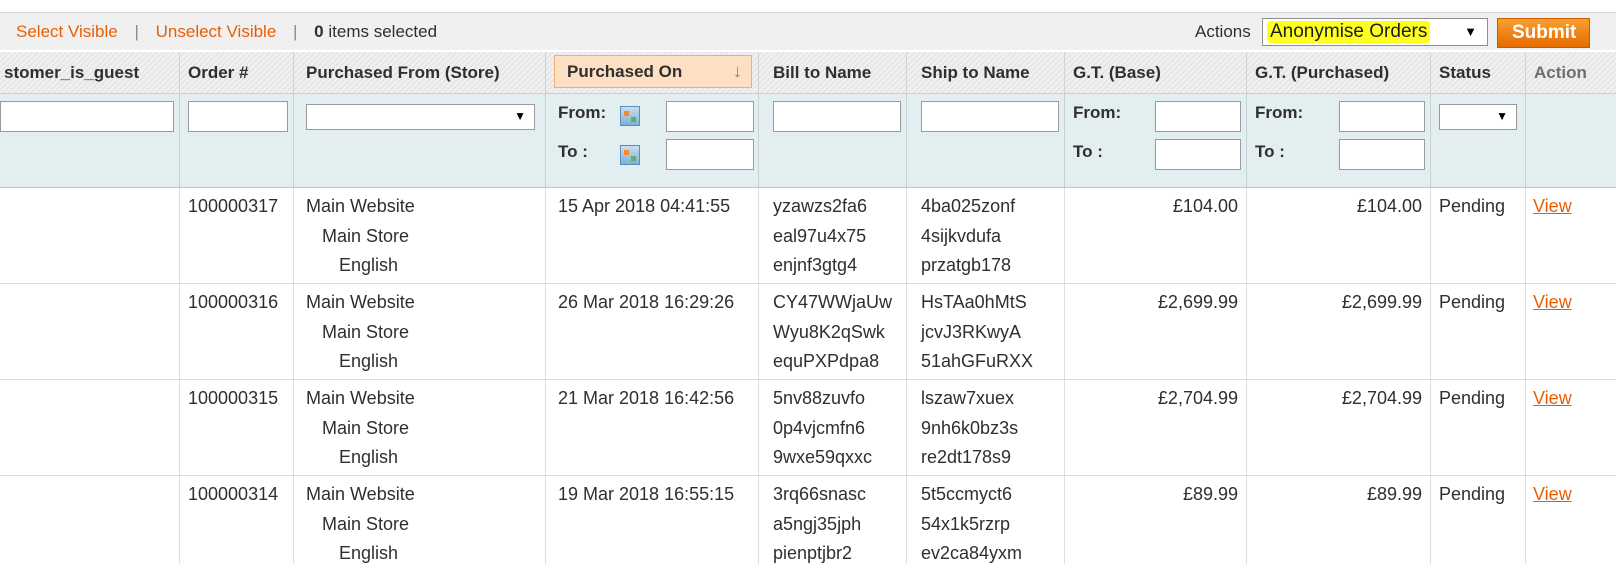 This screenshot has width=1616, height=564. Describe the element at coordinates (72, 72) in the screenshot. I see `column-header-label: stomer_is_guest` at that location.